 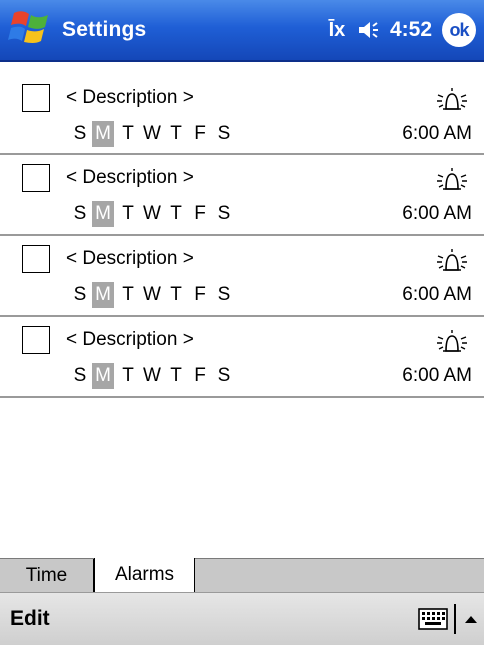 What do you see at coordinates (242, 618) in the screenshot?
I see `menu-bar: Edit` at bounding box center [242, 618].